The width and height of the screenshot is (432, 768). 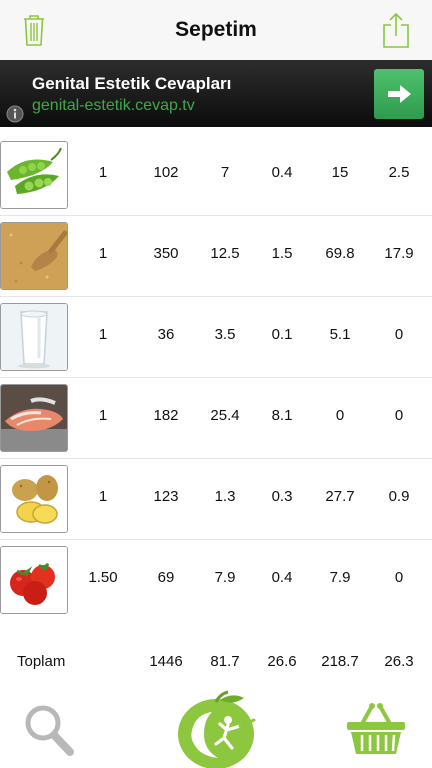 I want to click on tab-bar, so click(x=216, y=728).